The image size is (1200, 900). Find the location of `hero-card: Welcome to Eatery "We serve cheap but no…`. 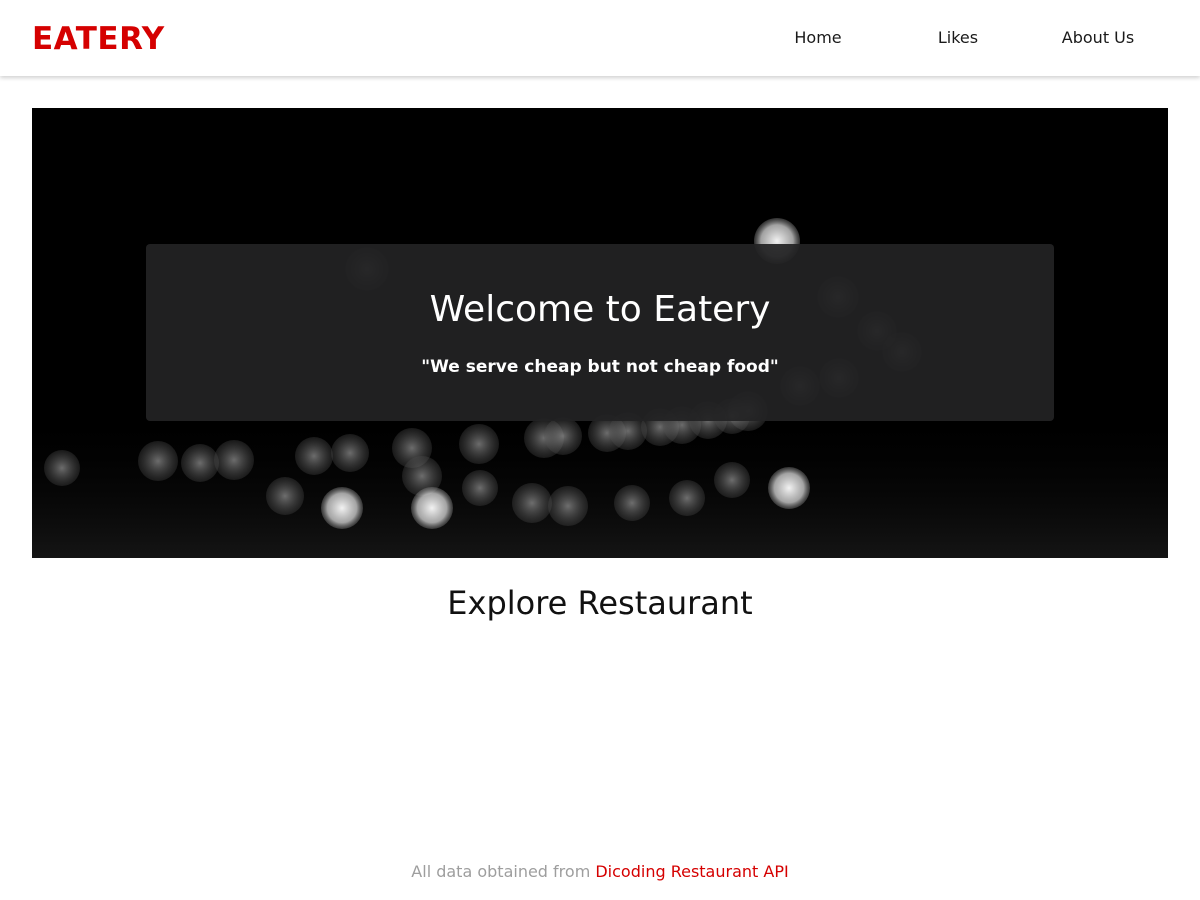

hero-card: Welcome to Eatery "We serve cheap but no… is located at coordinates (600, 332).